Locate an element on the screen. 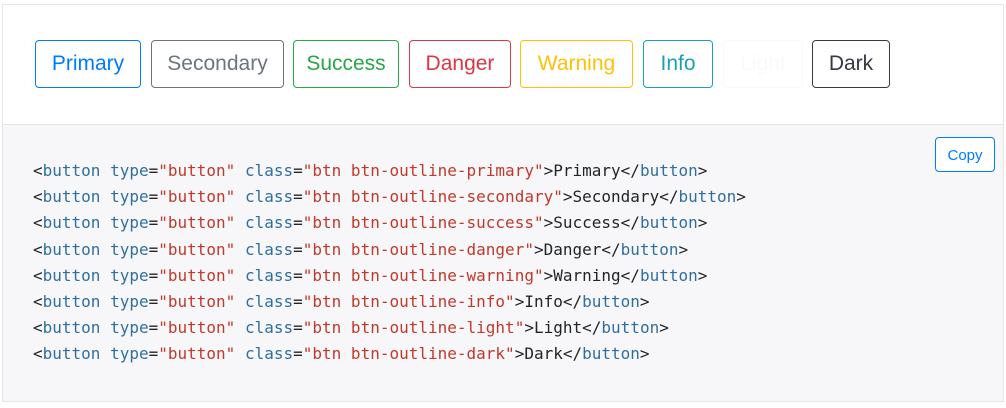 This screenshot has height=408, width=1006. info-button: Info is located at coordinates (678, 64).